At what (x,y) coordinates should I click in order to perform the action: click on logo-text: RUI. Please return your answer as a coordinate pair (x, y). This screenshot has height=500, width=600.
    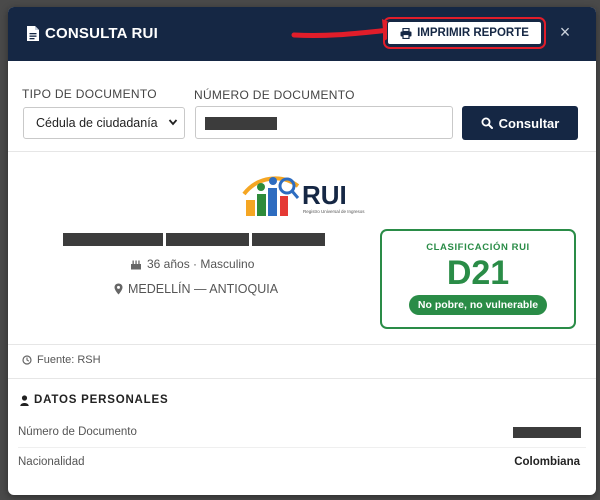
    Looking at the image, I should click on (324, 195).